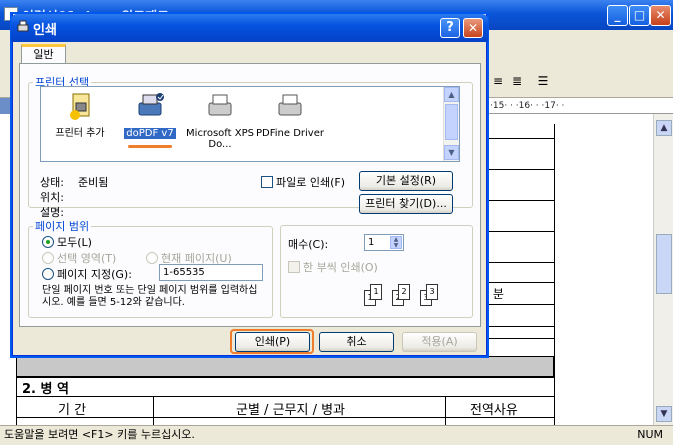  Describe the element at coordinates (93, 182) in the screenshot. I see `status-value: 준비됨` at that location.